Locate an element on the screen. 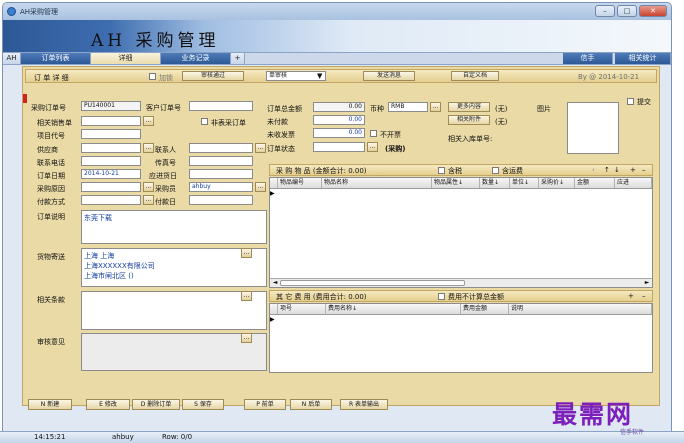 Image resolution: width=684 pixels, height=443 pixels. tab-xinshou: 信手 is located at coordinates (588, 58).